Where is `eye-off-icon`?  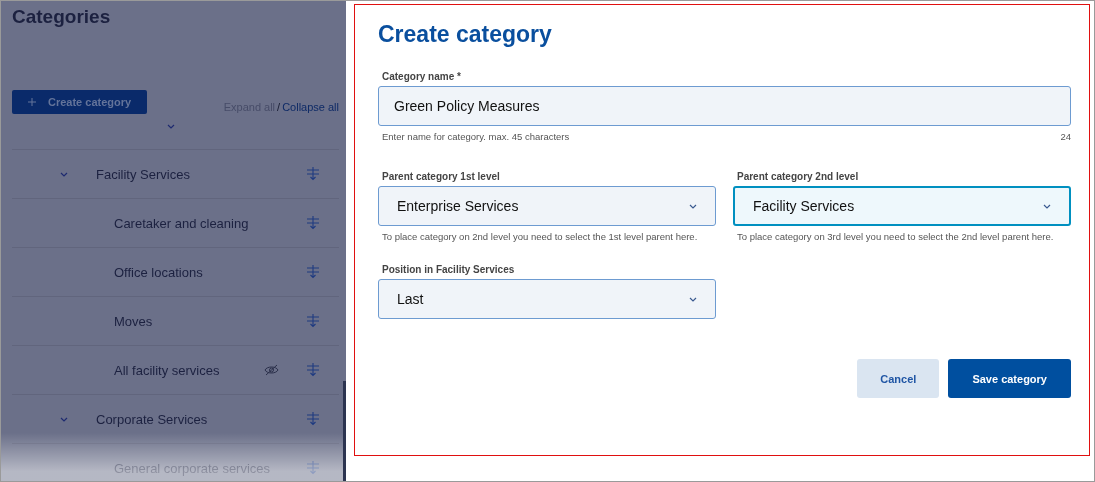 eye-off-icon is located at coordinates (271, 370).